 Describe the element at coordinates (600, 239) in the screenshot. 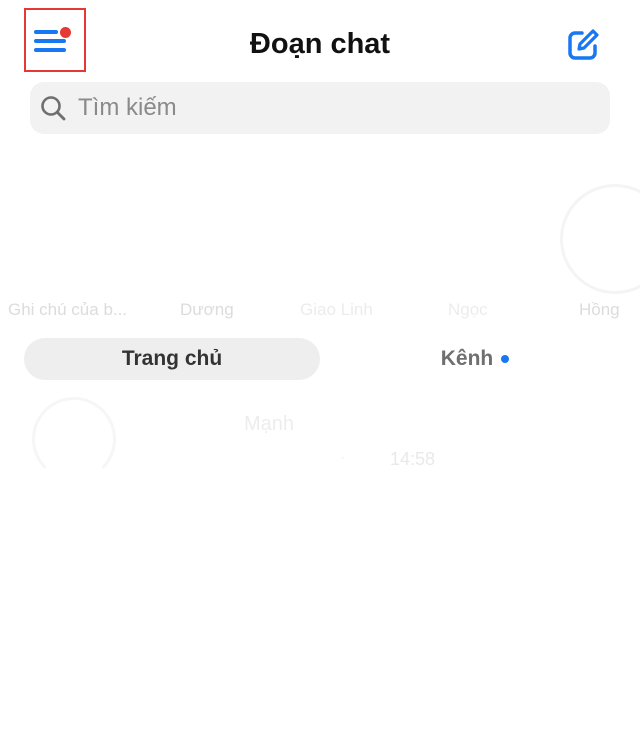

I see `story-avatar` at that location.